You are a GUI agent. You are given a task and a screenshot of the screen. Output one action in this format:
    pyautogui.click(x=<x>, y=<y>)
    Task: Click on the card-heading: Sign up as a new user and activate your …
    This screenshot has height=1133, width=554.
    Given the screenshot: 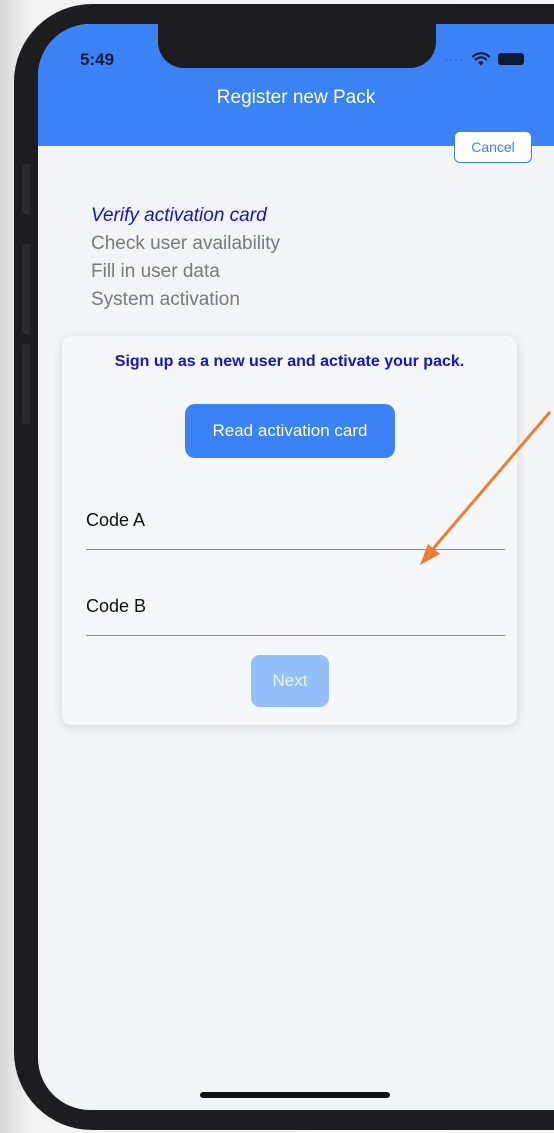 What is the action you would take?
    pyautogui.click(x=289, y=361)
    